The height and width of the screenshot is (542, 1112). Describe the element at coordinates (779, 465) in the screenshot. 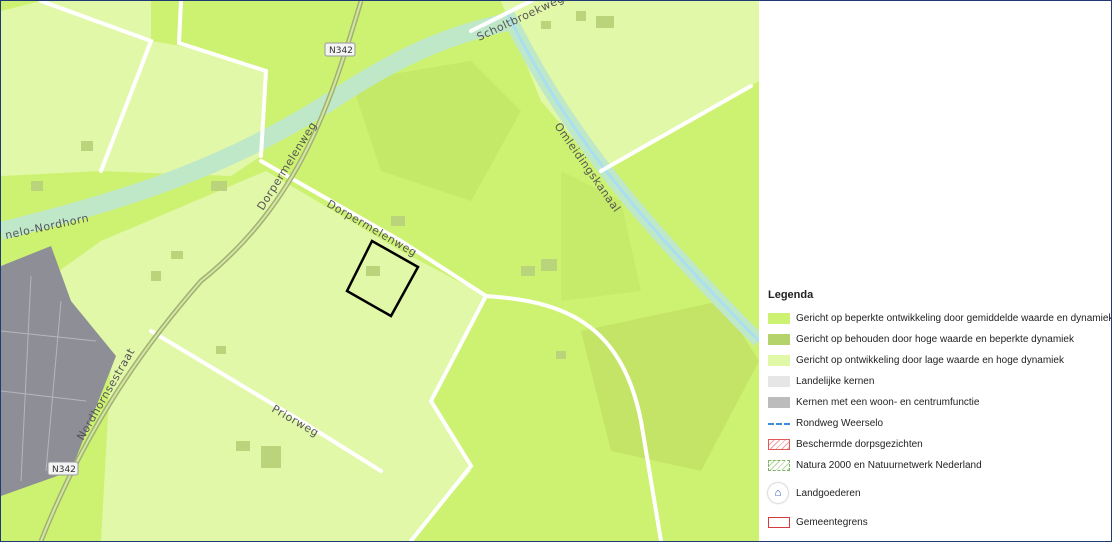

I see `swatch-natura` at that location.